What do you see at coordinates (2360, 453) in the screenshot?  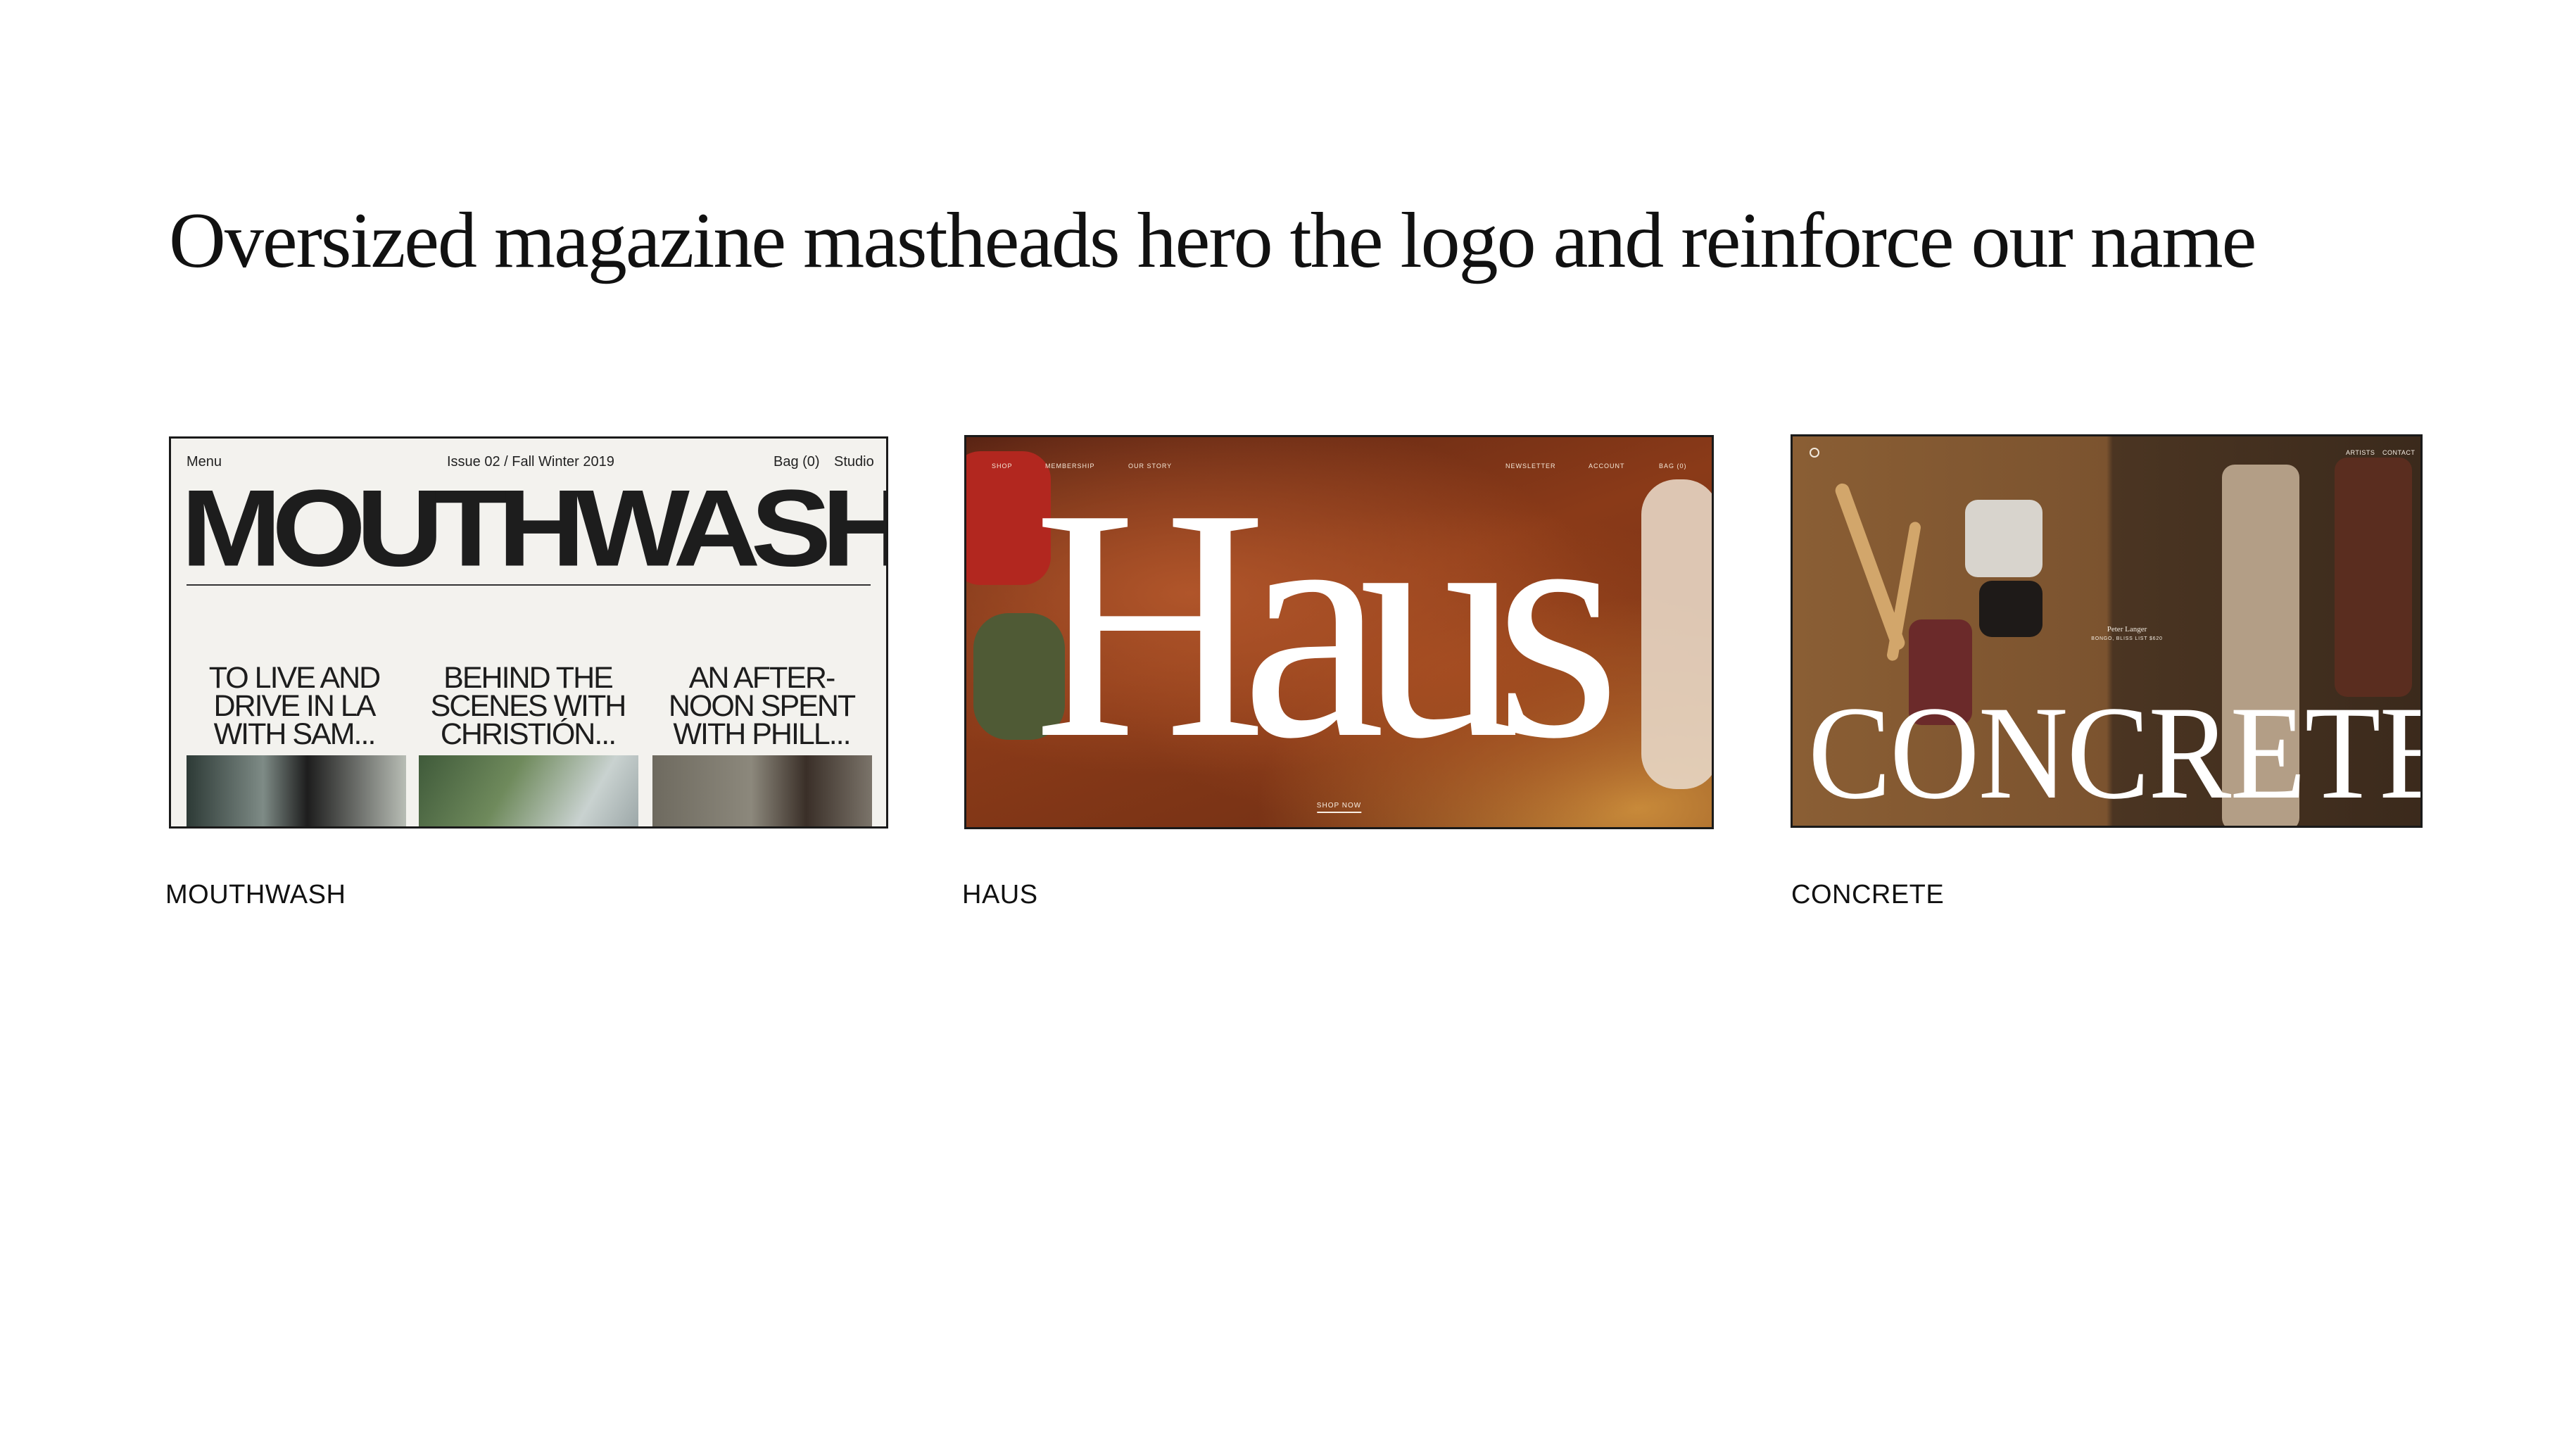 I see `concrete-nav-artists: ARTISTS` at bounding box center [2360, 453].